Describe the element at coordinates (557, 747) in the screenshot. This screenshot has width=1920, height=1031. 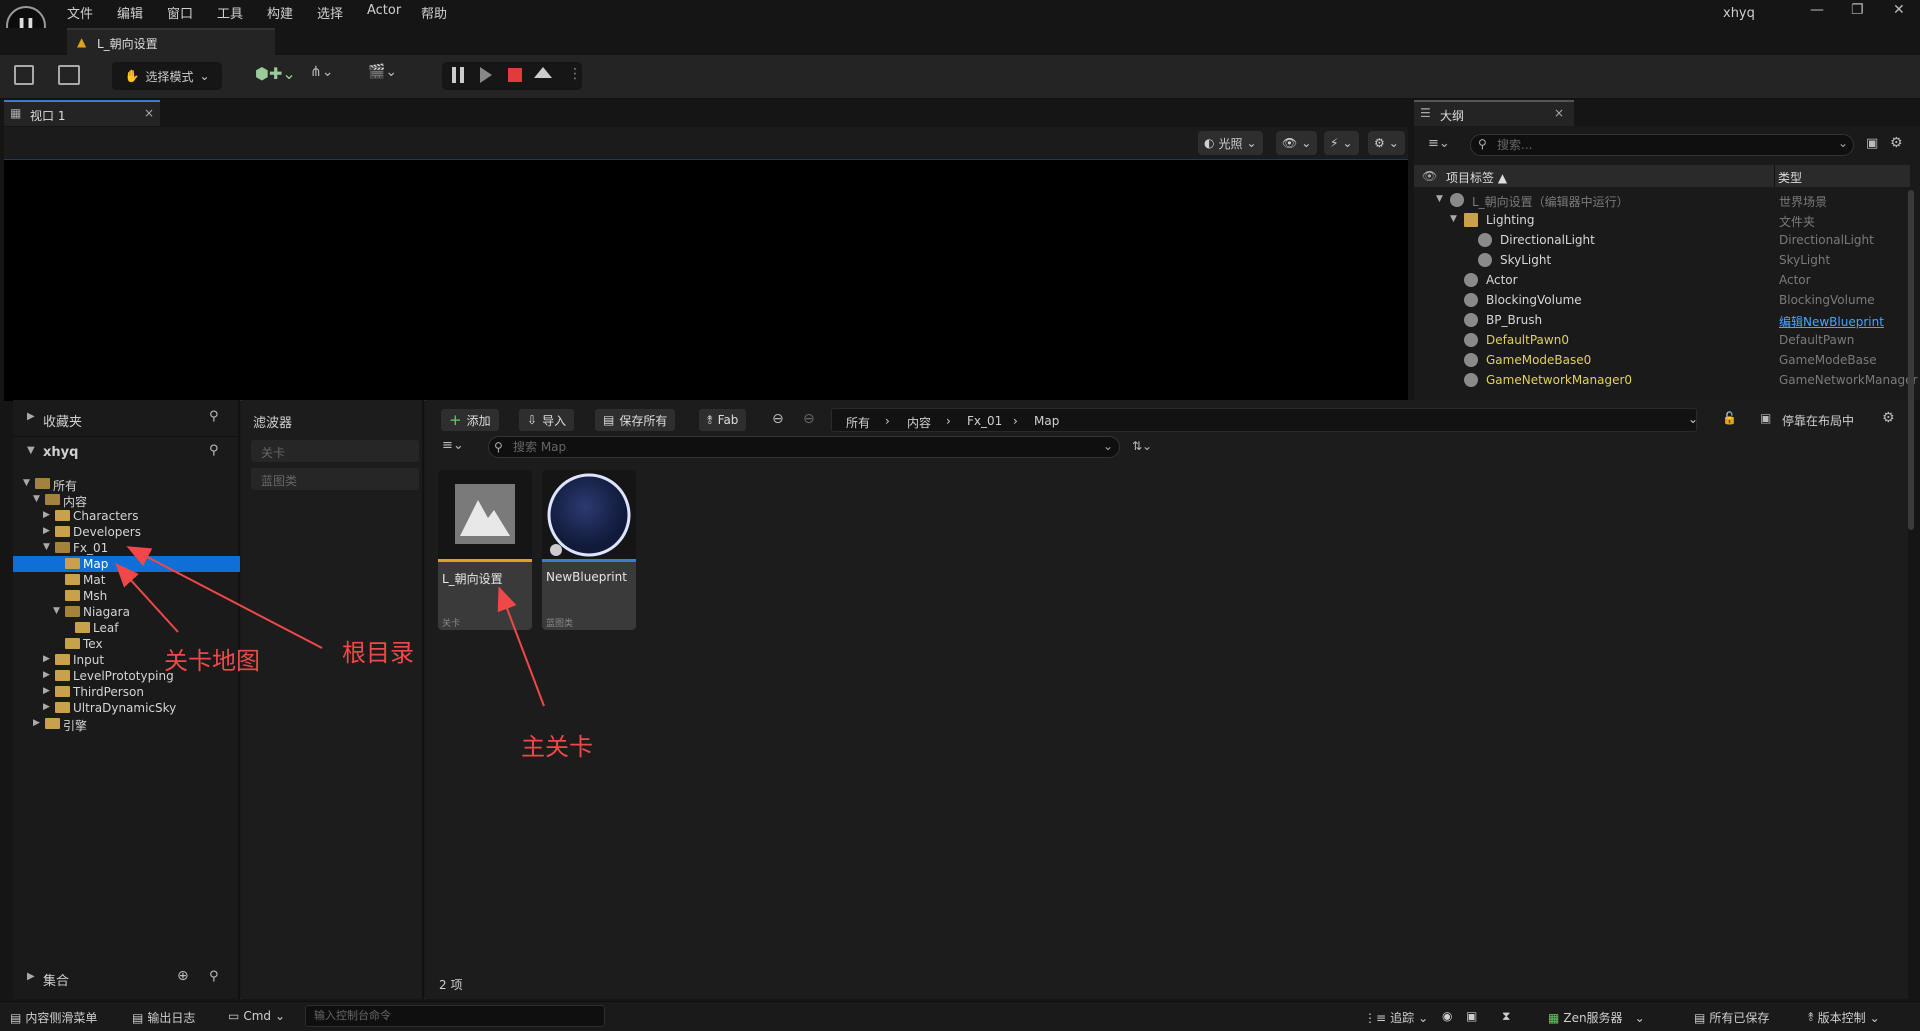
I see `annotation-main-level: 主关卡` at that location.